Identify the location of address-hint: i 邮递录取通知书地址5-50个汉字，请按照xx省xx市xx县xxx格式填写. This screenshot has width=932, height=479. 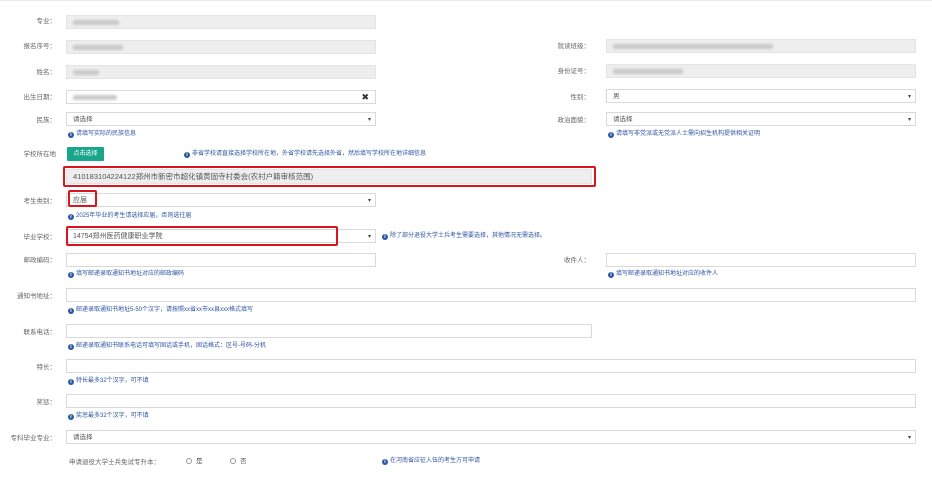
(160, 310).